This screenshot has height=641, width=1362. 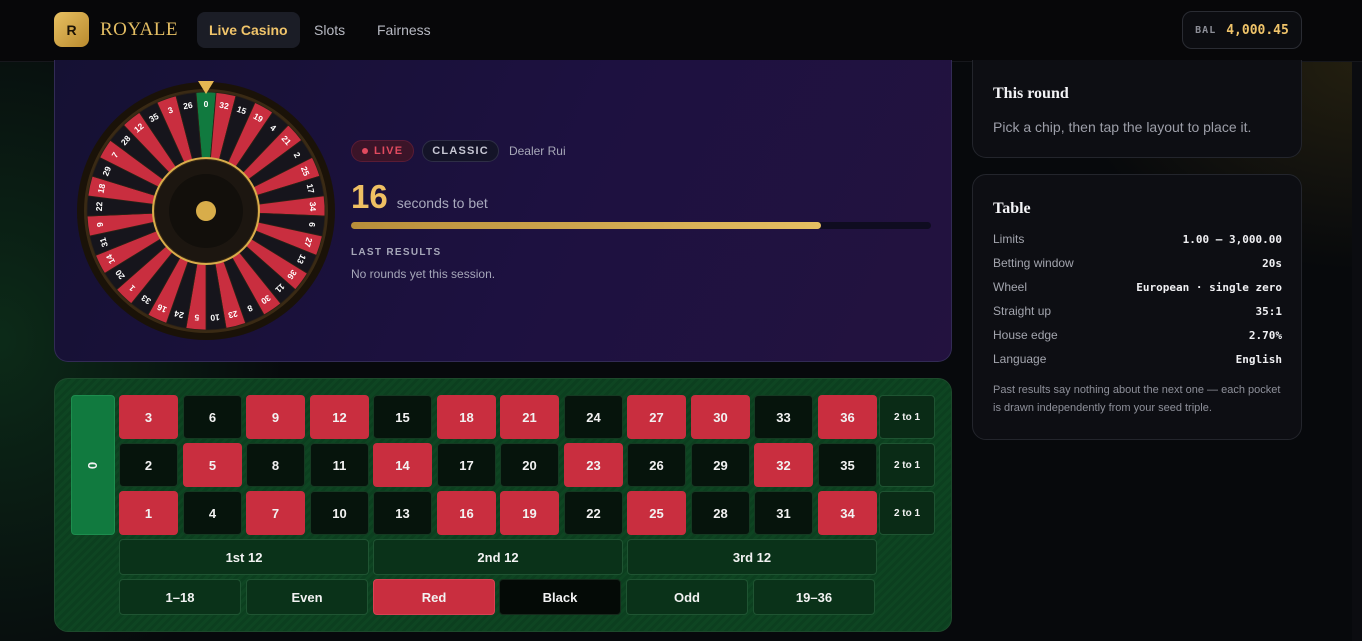 What do you see at coordinates (847, 417) in the screenshot?
I see `bet-number: 36` at bounding box center [847, 417].